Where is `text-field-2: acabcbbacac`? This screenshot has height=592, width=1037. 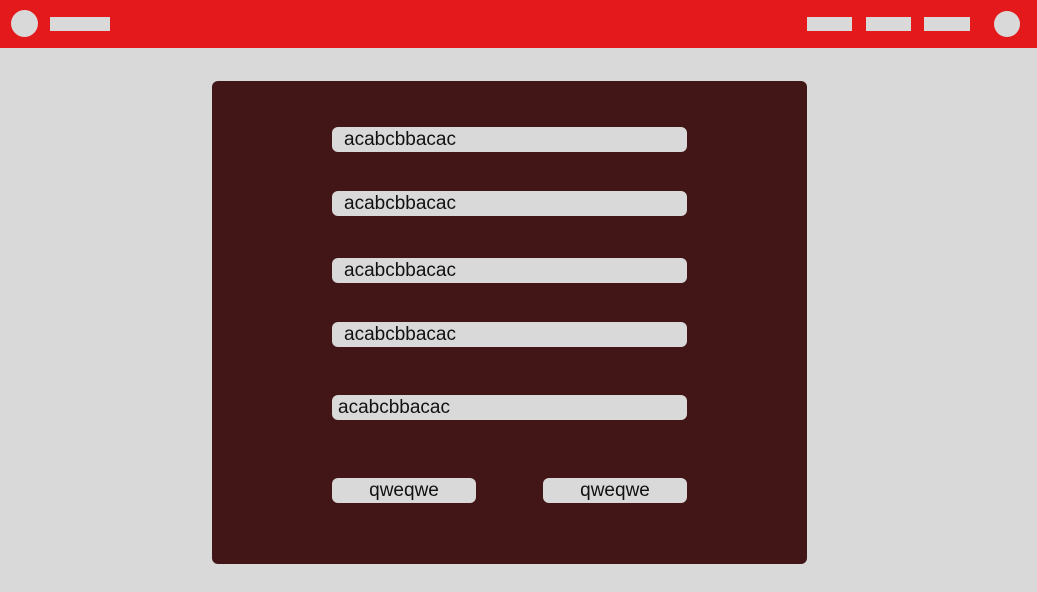
text-field-2: acabcbbacac is located at coordinates (509, 203).